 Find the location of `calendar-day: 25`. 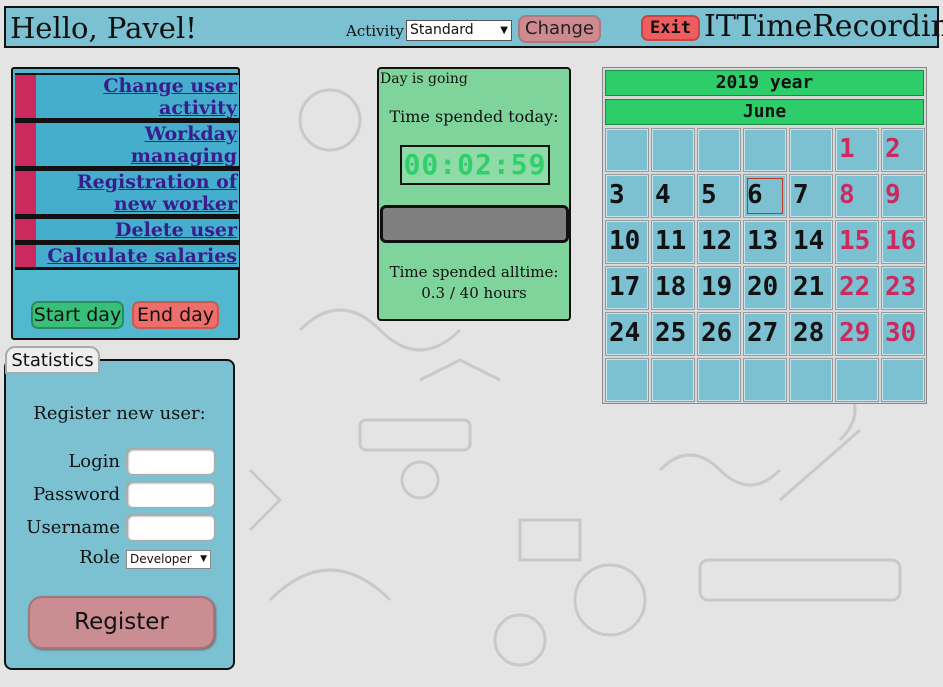

calendar-day: 25 is located at coordinates (673, 334).